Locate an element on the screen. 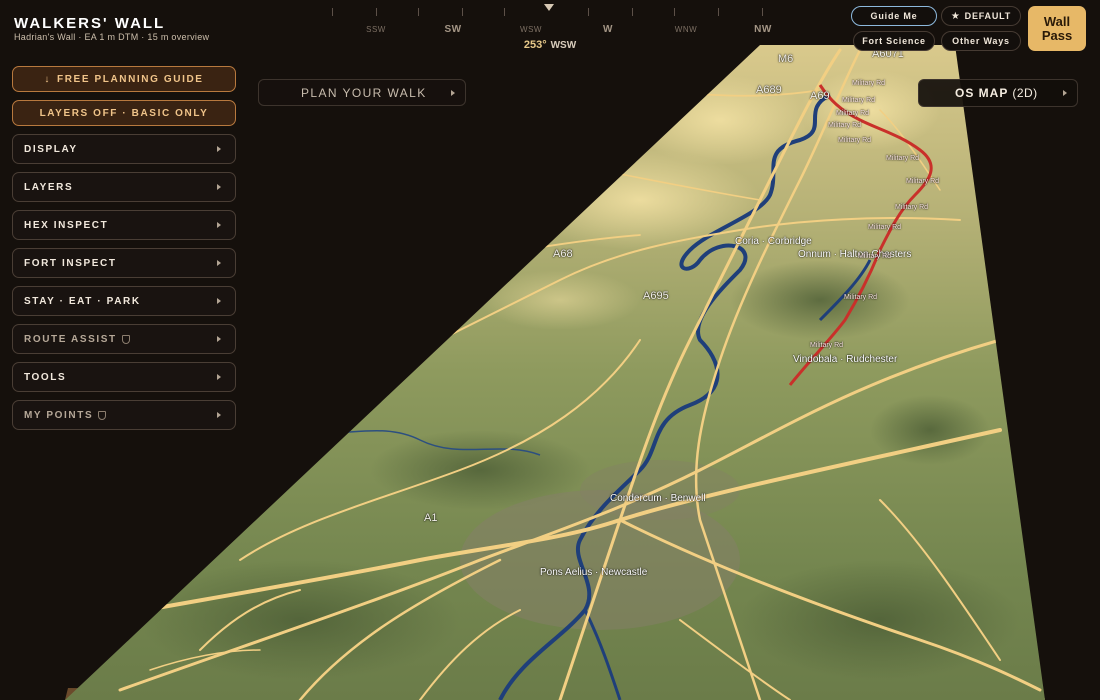 Image resolution: width=1100 pixels, height=700 pixels. compass-pointer-icon is located at coordinates (549, 7).